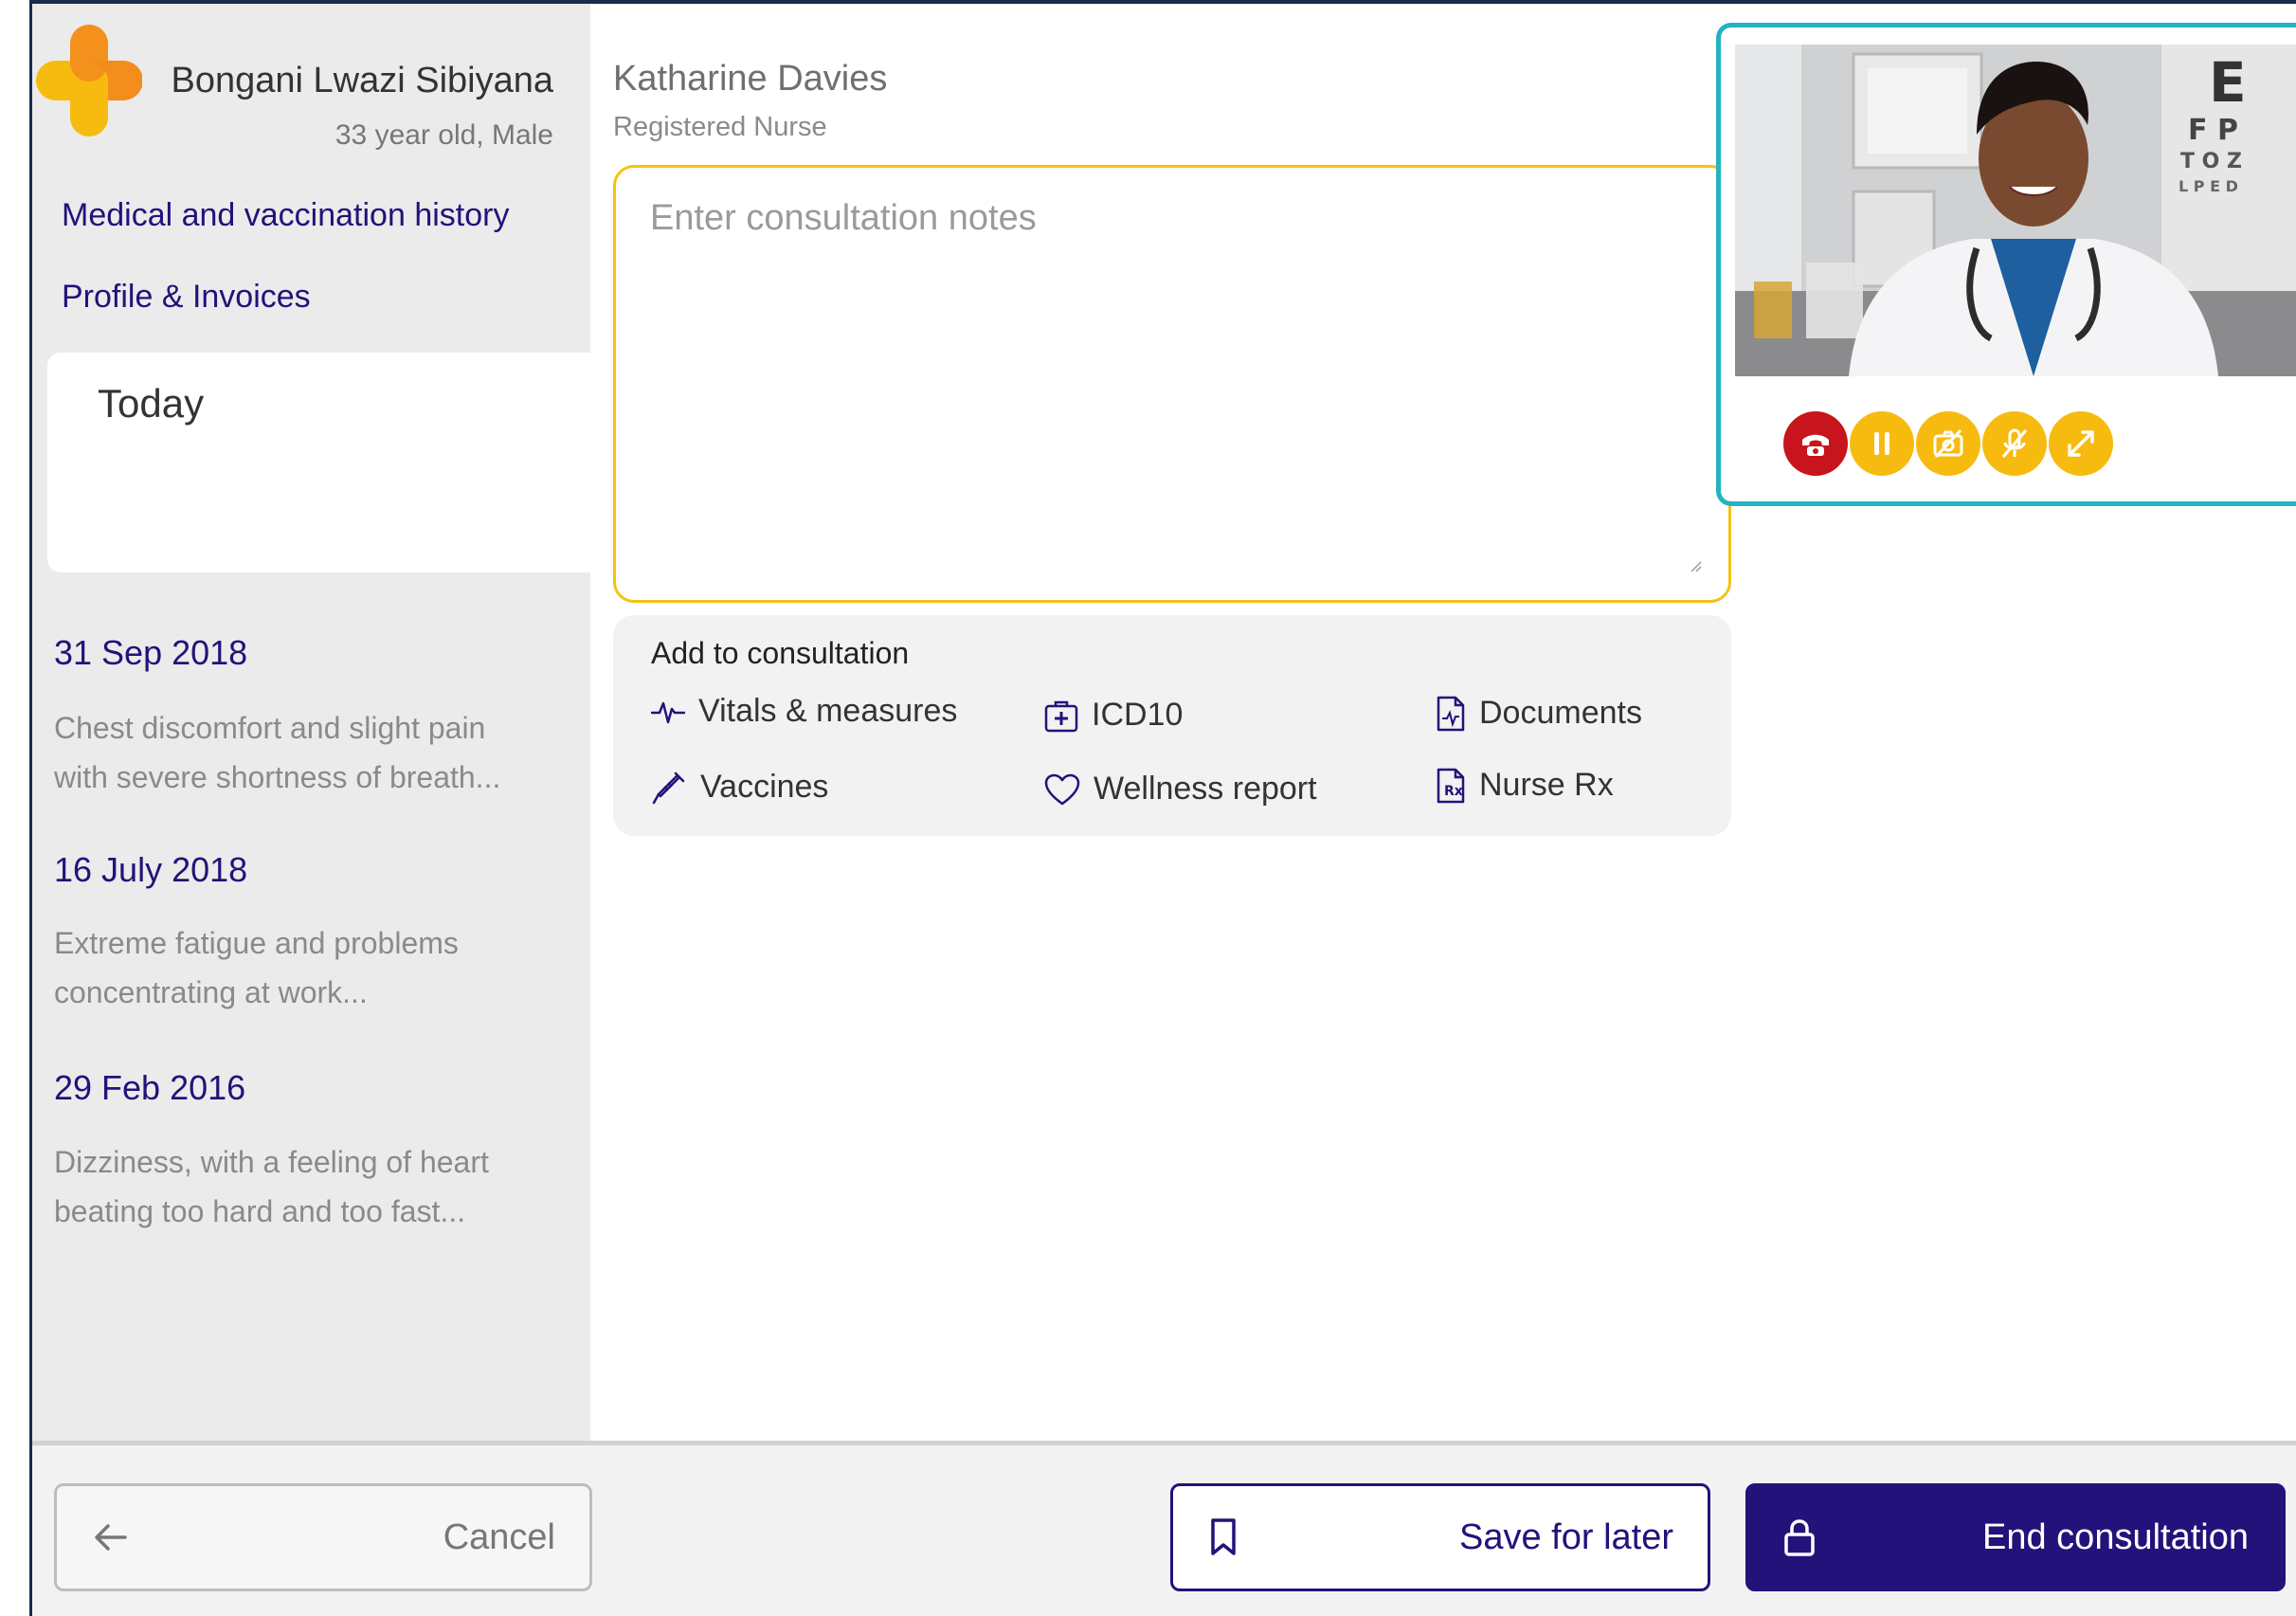  I want to click on history-date: 16 July 2018, so click(150, 870).